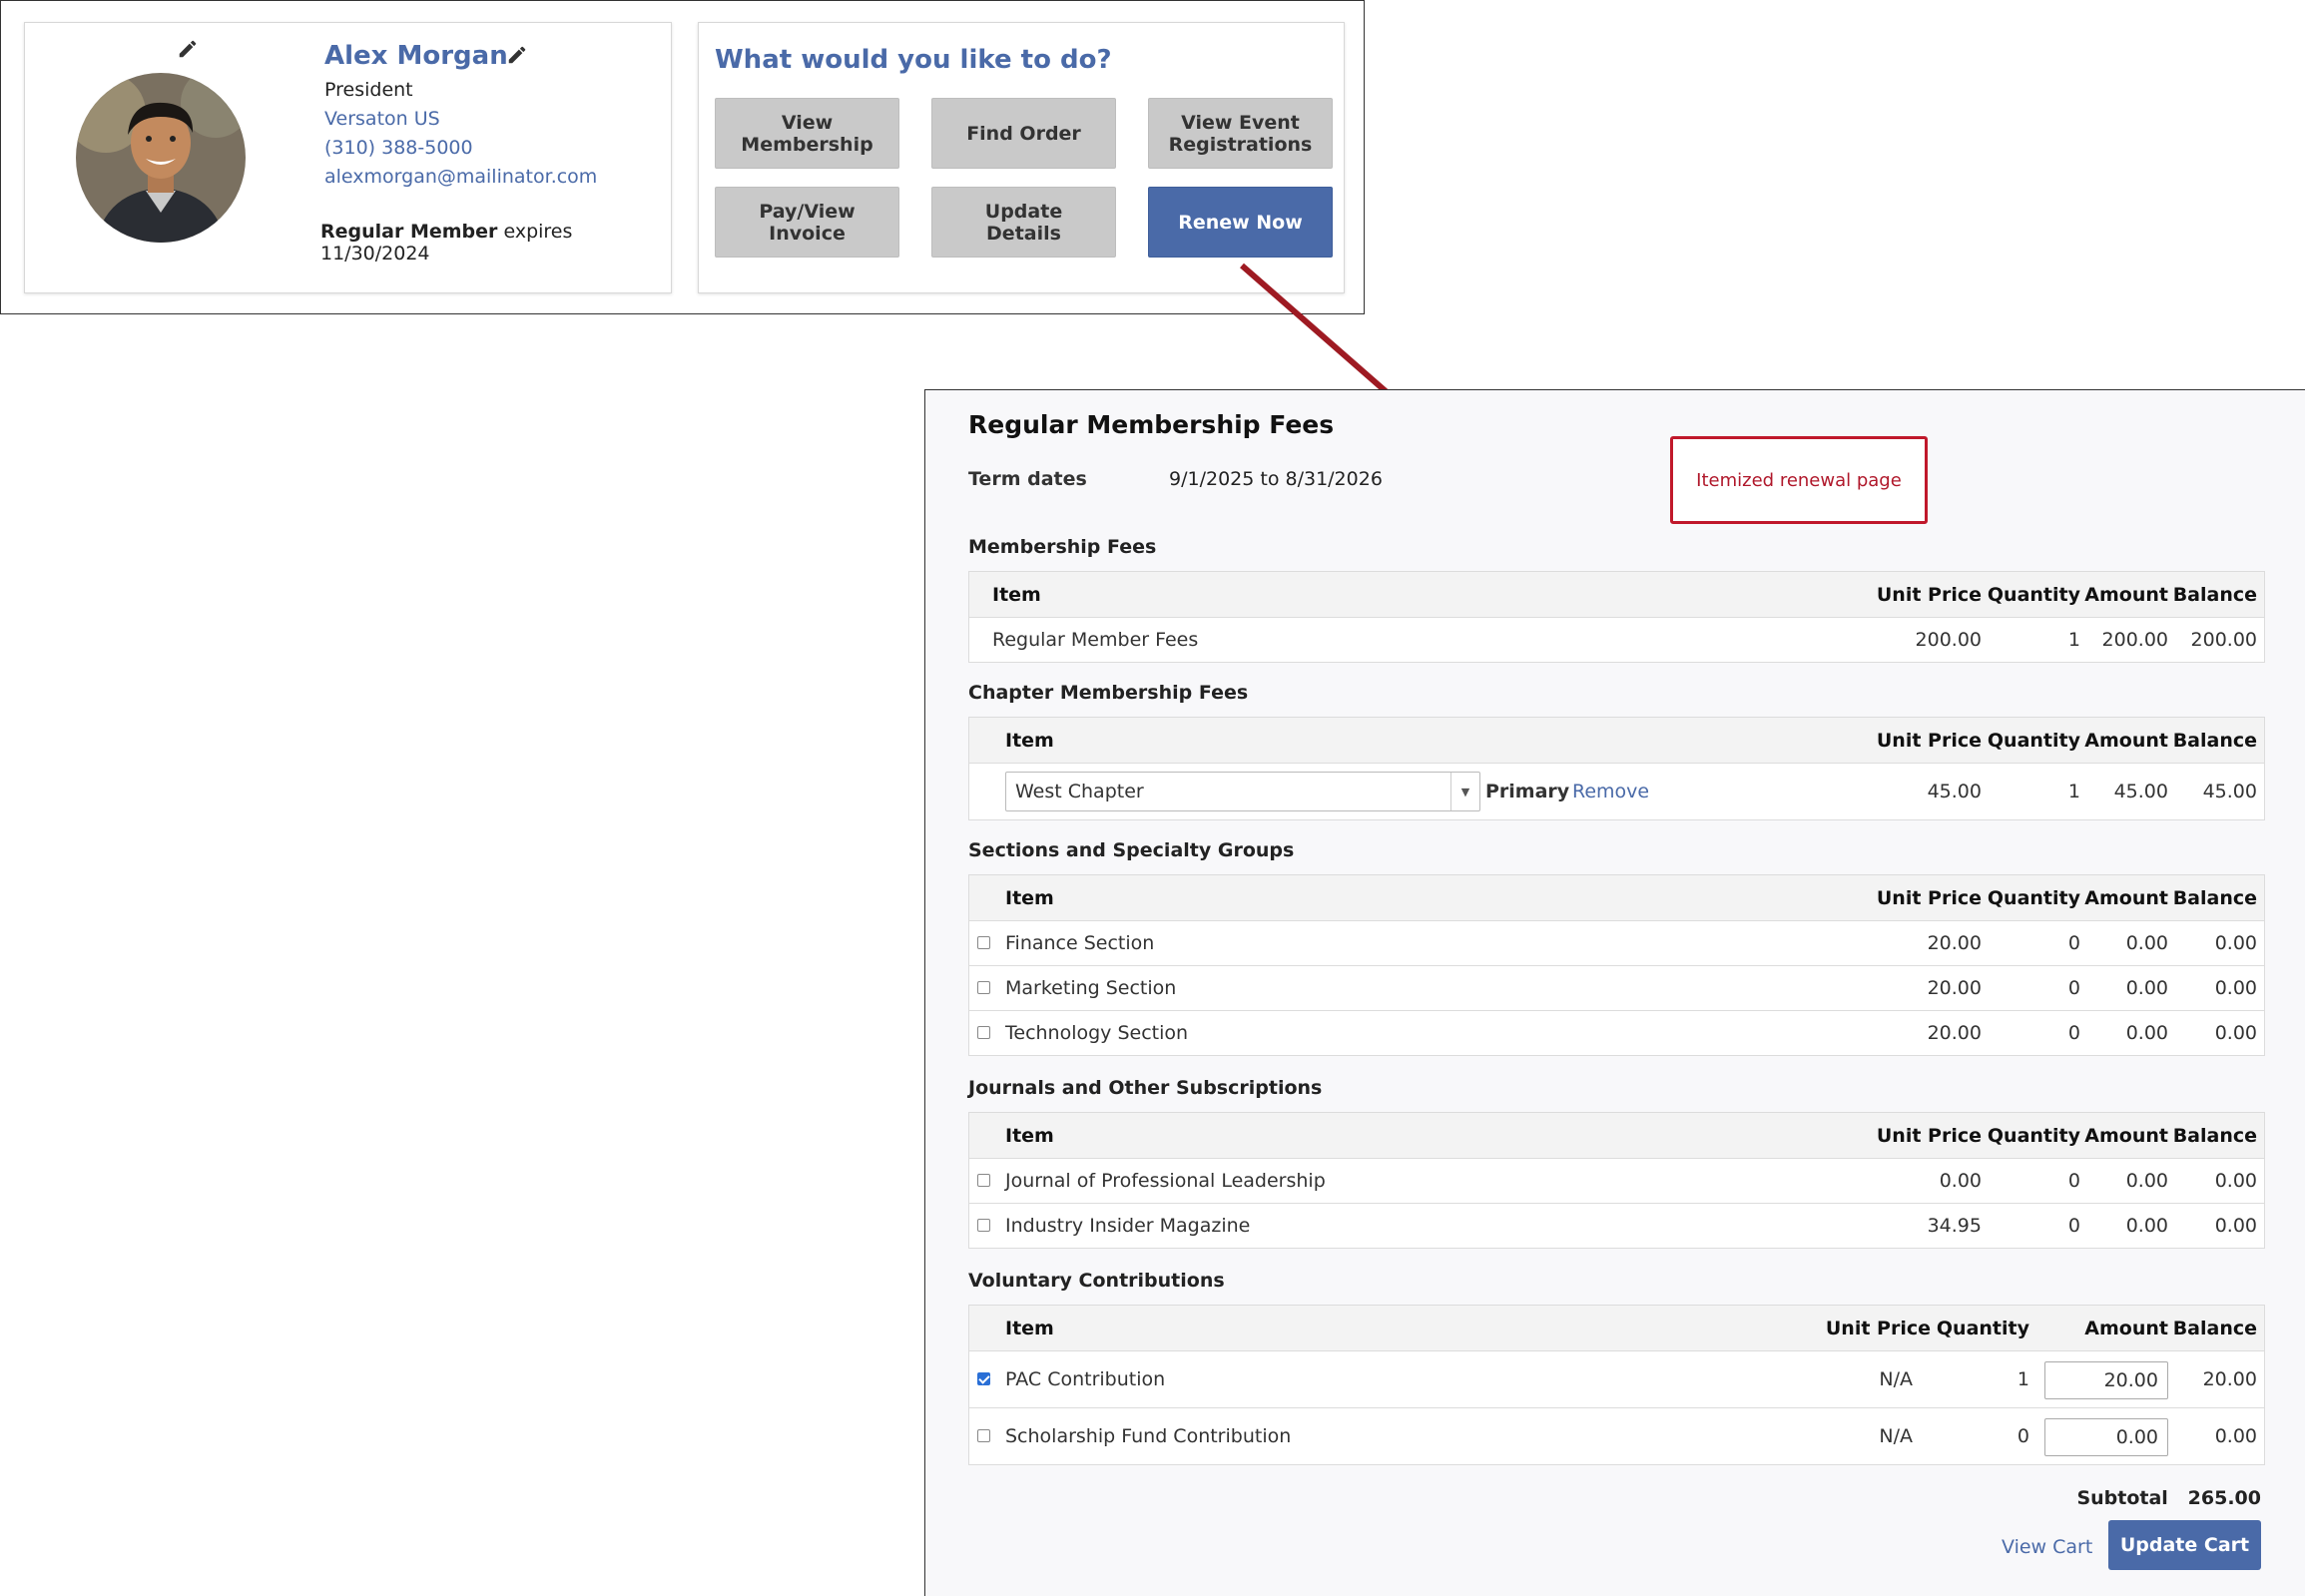 The height and width of the screenshot is (1596, 2305). What do you see at coordinates (1616, 942) in the screenshot?
I see `table-row: Finance Section 20.00 0 0.00 0.00` at bounding box center [1616, 942].